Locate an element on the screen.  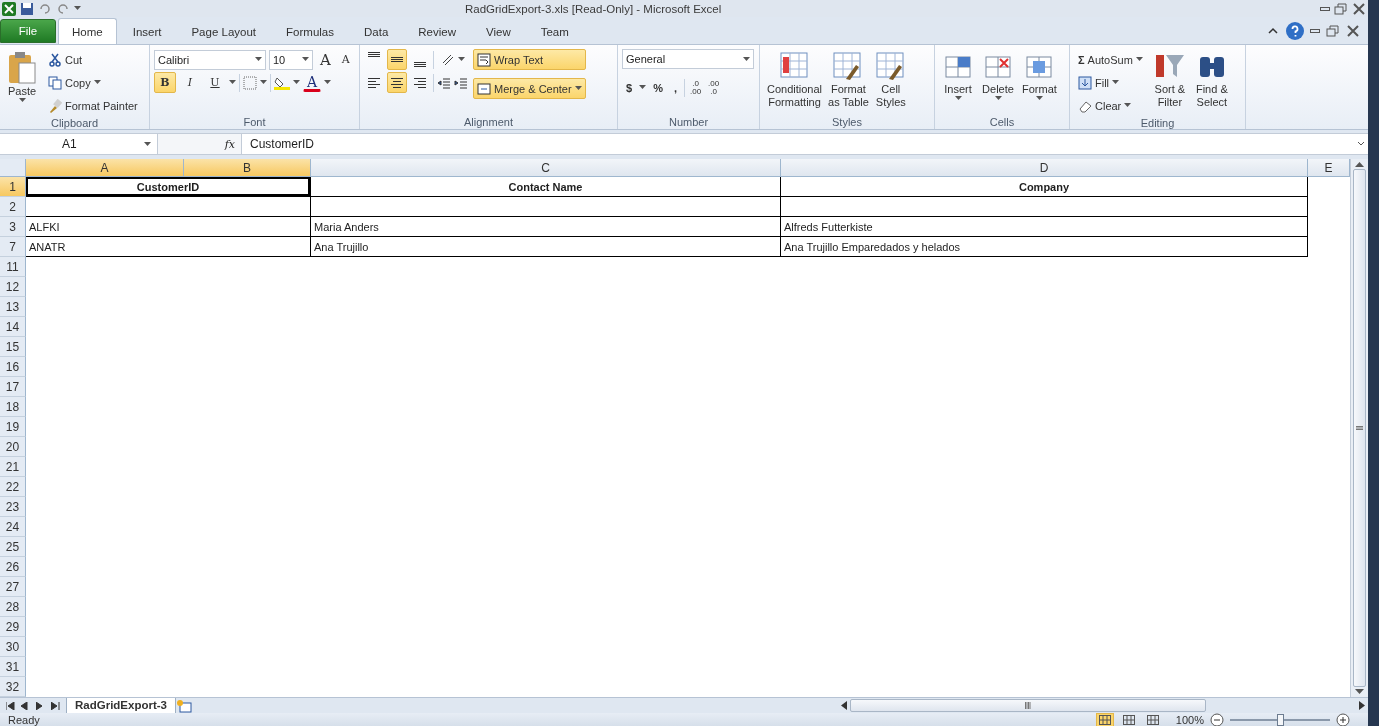
row-header: 27 is located at coordinates (13, 587).